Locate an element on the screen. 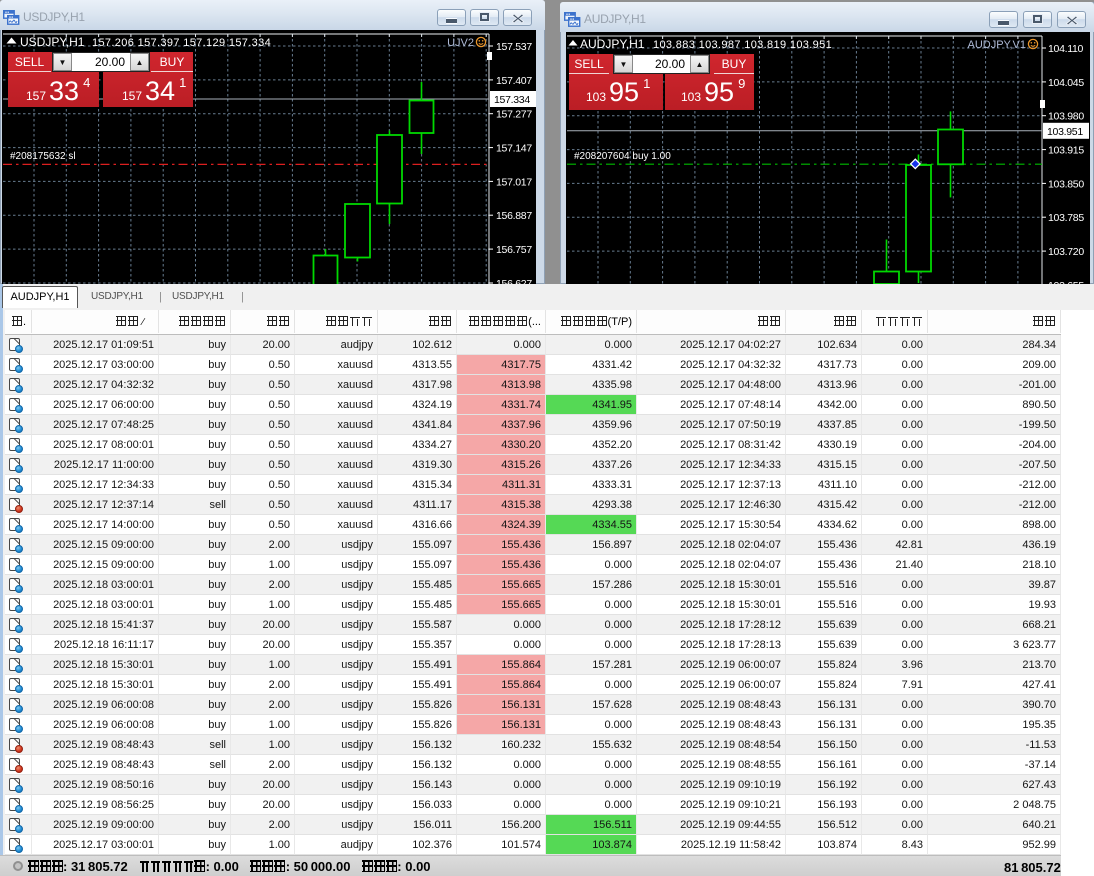  svg-text: 103.951 is located at coordinates (1065, 132).